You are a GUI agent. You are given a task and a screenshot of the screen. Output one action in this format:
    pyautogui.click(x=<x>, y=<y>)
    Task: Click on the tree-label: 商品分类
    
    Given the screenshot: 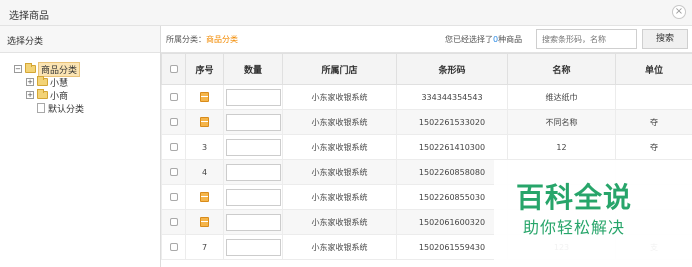 What is the action you would take?
    pyautogui.click(x=59, y=69)
    